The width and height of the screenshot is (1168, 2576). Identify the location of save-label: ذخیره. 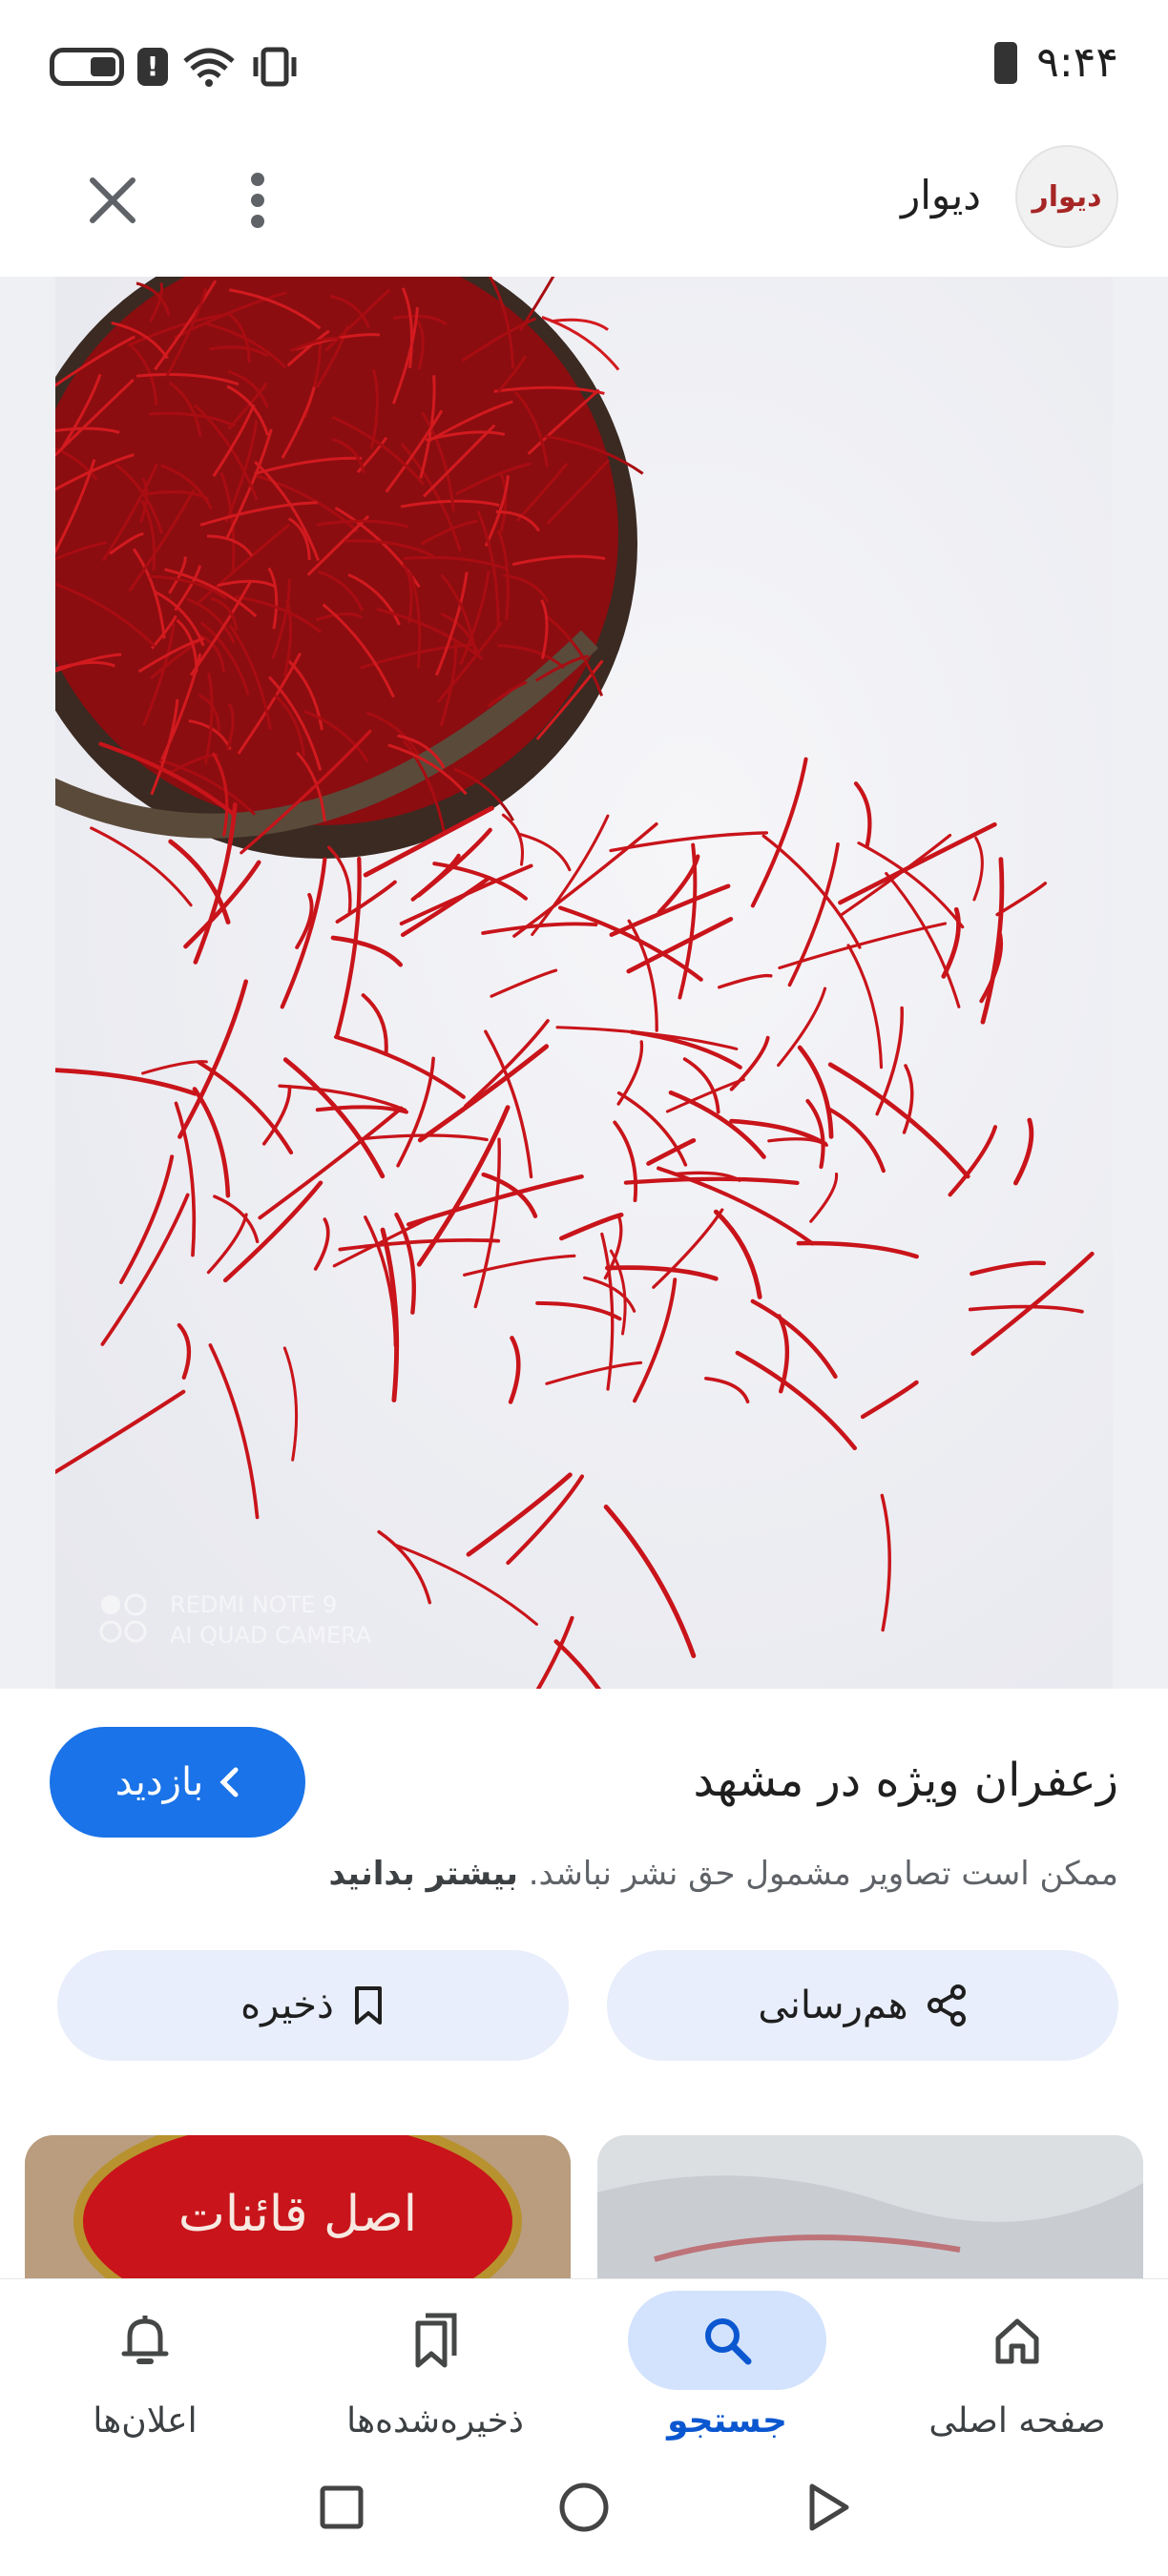
(287, 2005).